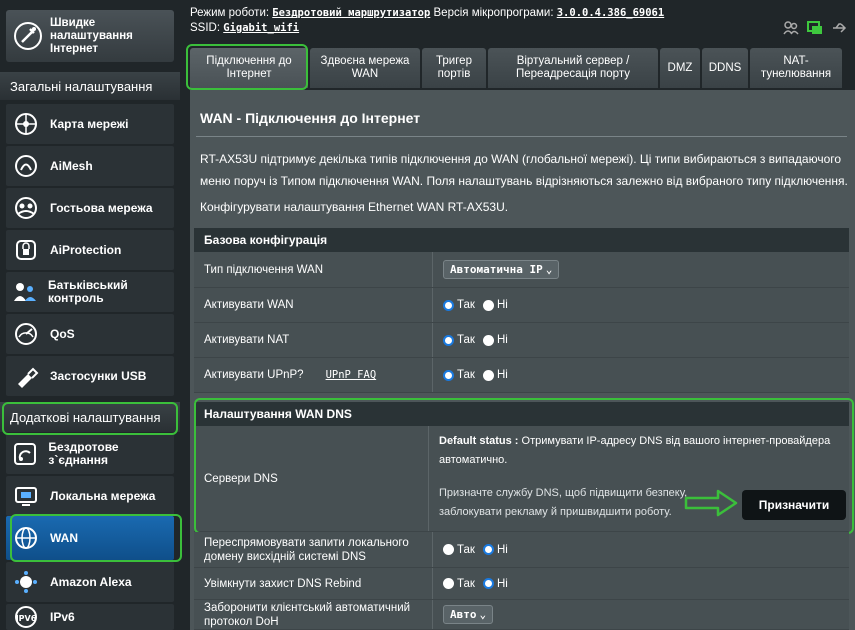 This screenshot has width=855, height=630. I want to click on sidebar-item-label: Батьківський контроль, so click(88, 291).